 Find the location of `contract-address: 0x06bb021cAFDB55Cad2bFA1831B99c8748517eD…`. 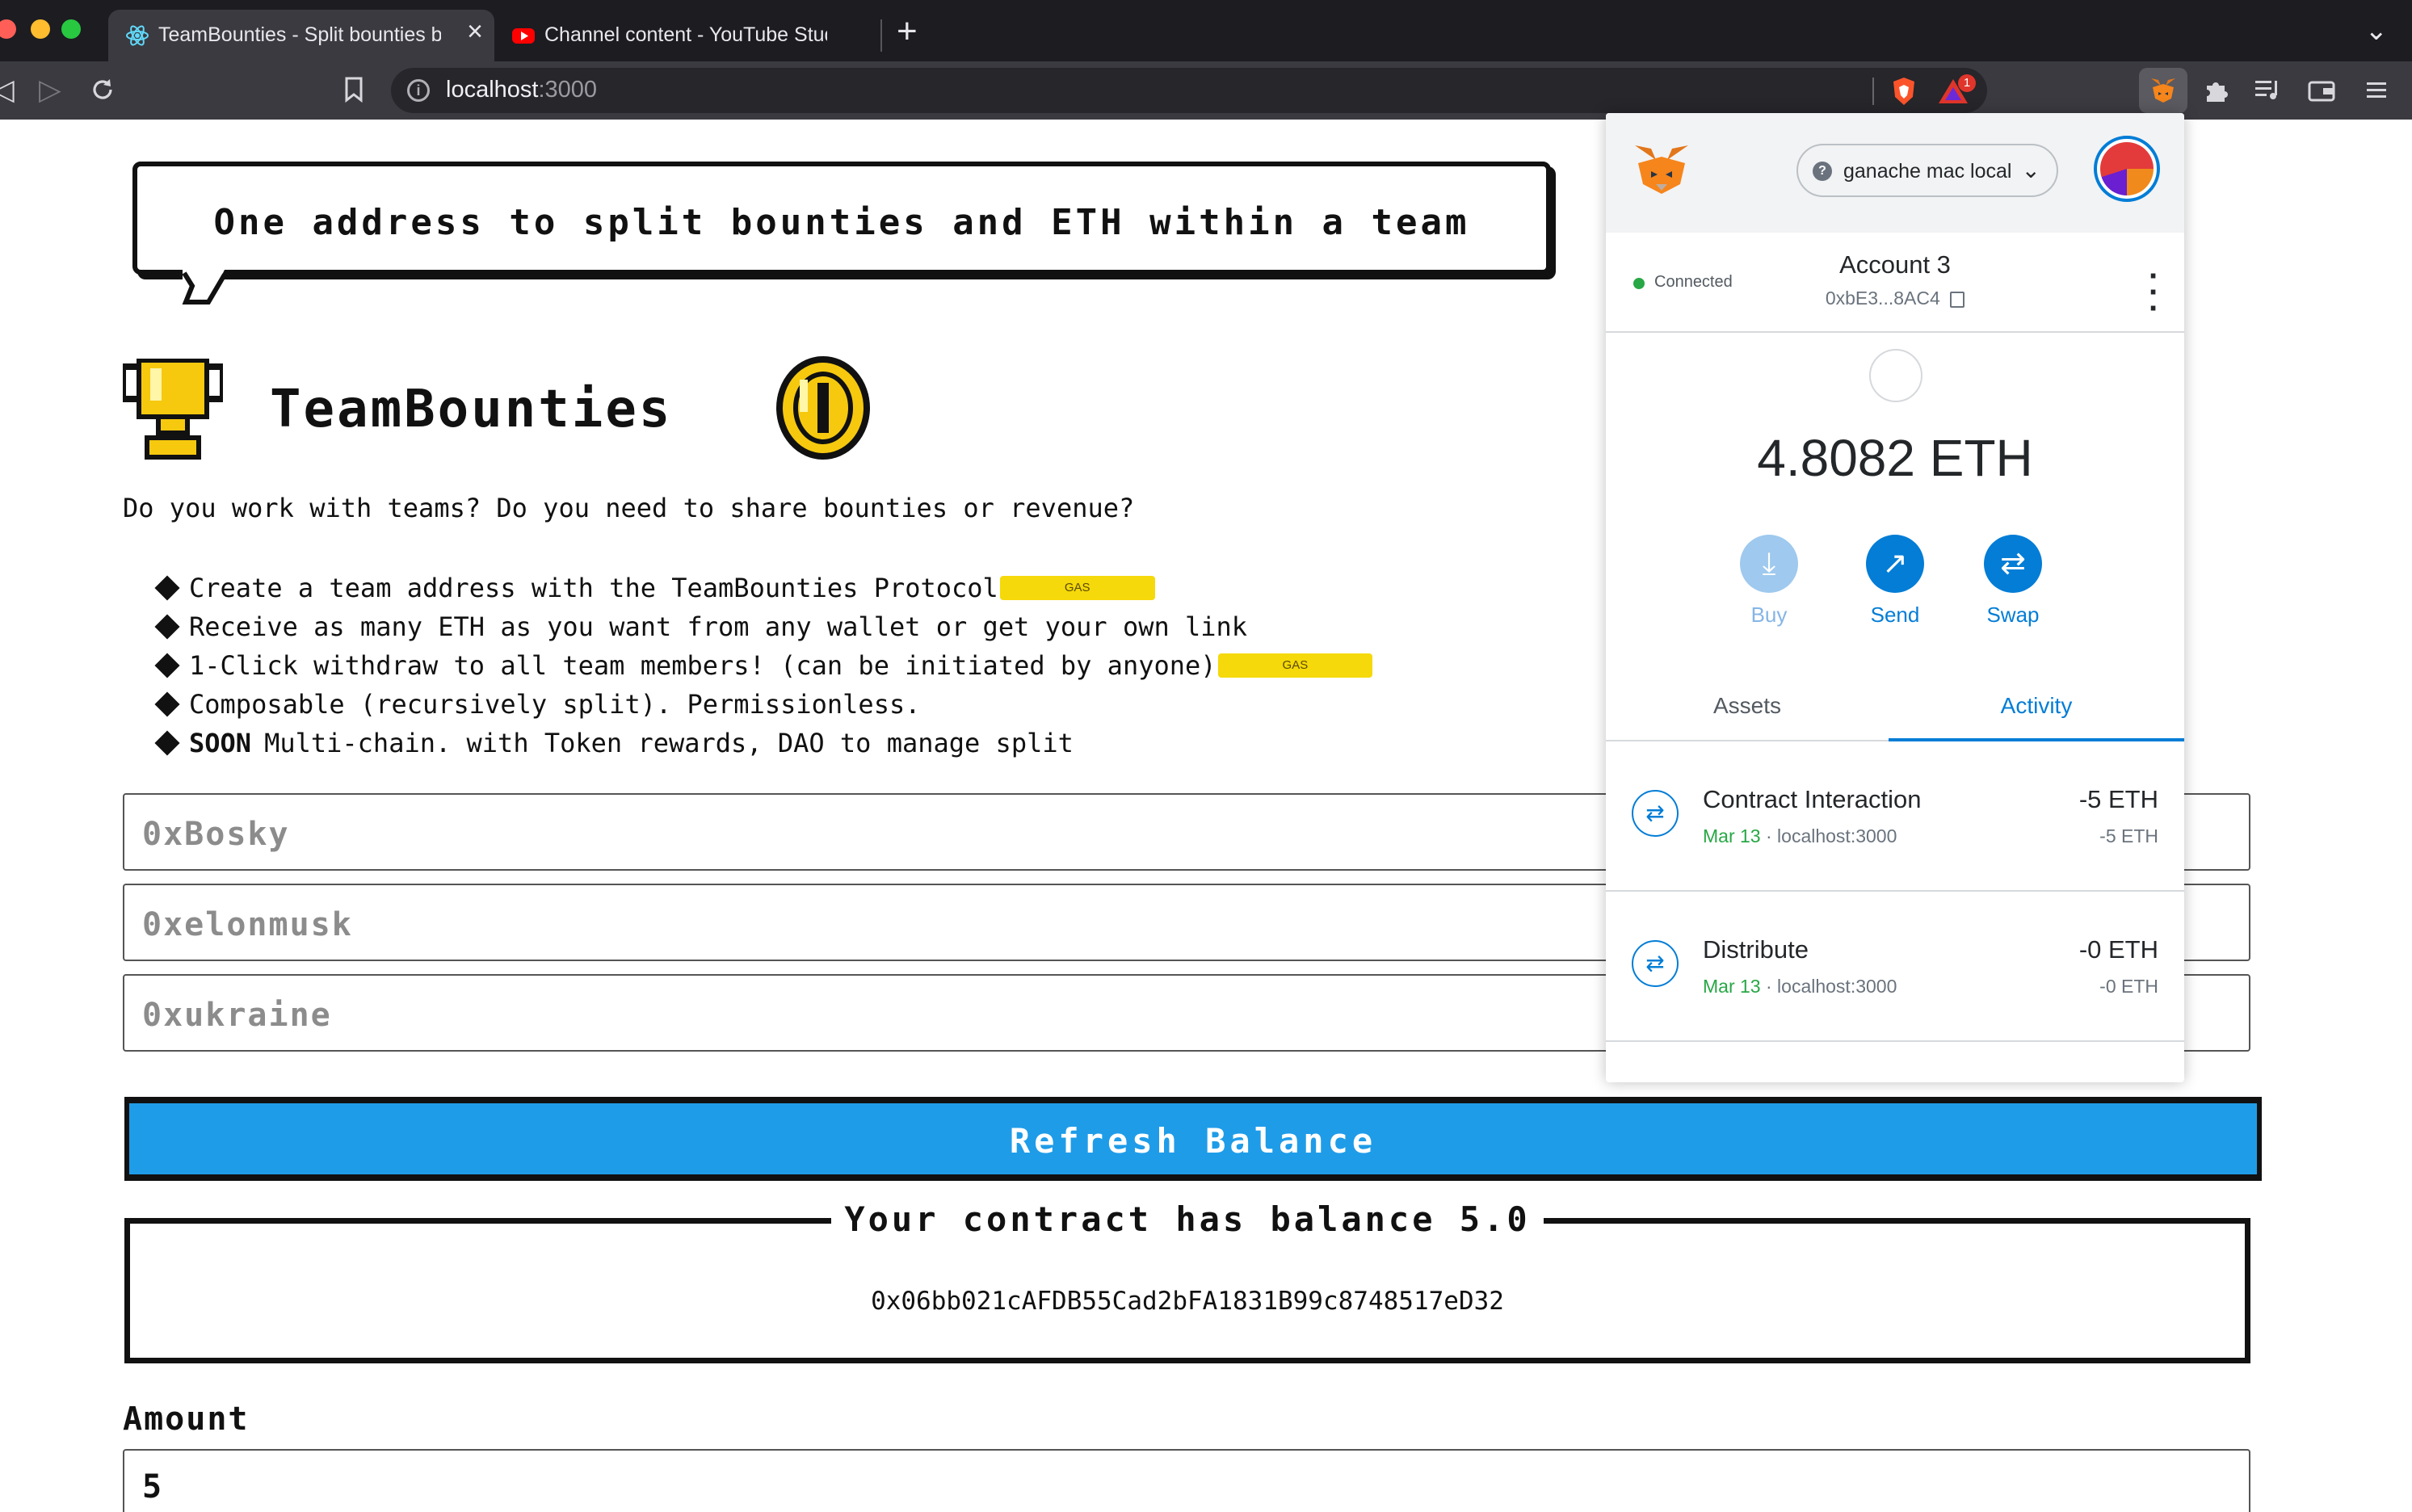

contract-address: 0x06bb021cAFDB55Cad2bFA1831B99c8748517eD… is located at coordinates (1188, 1302).